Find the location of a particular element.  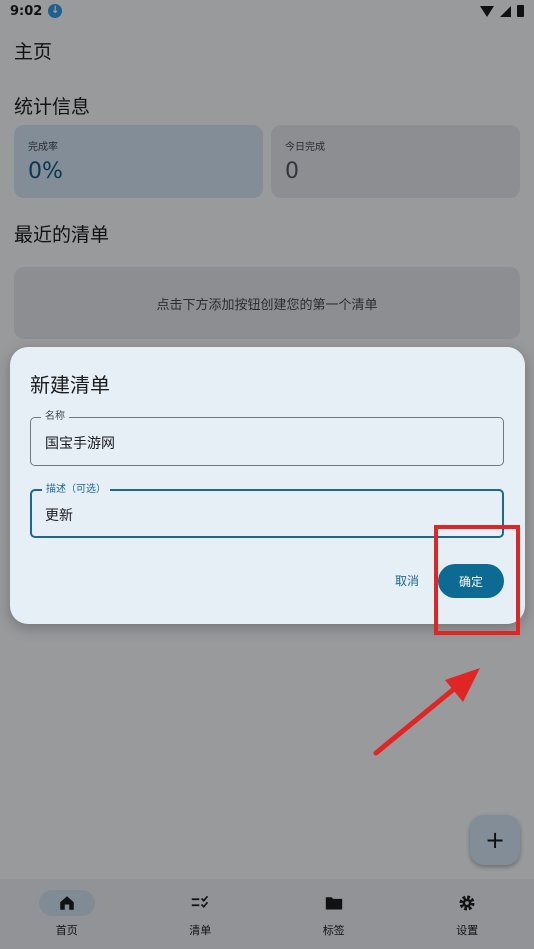

name-field-value: 国宝手游网 is located at coordinates (80, 443).